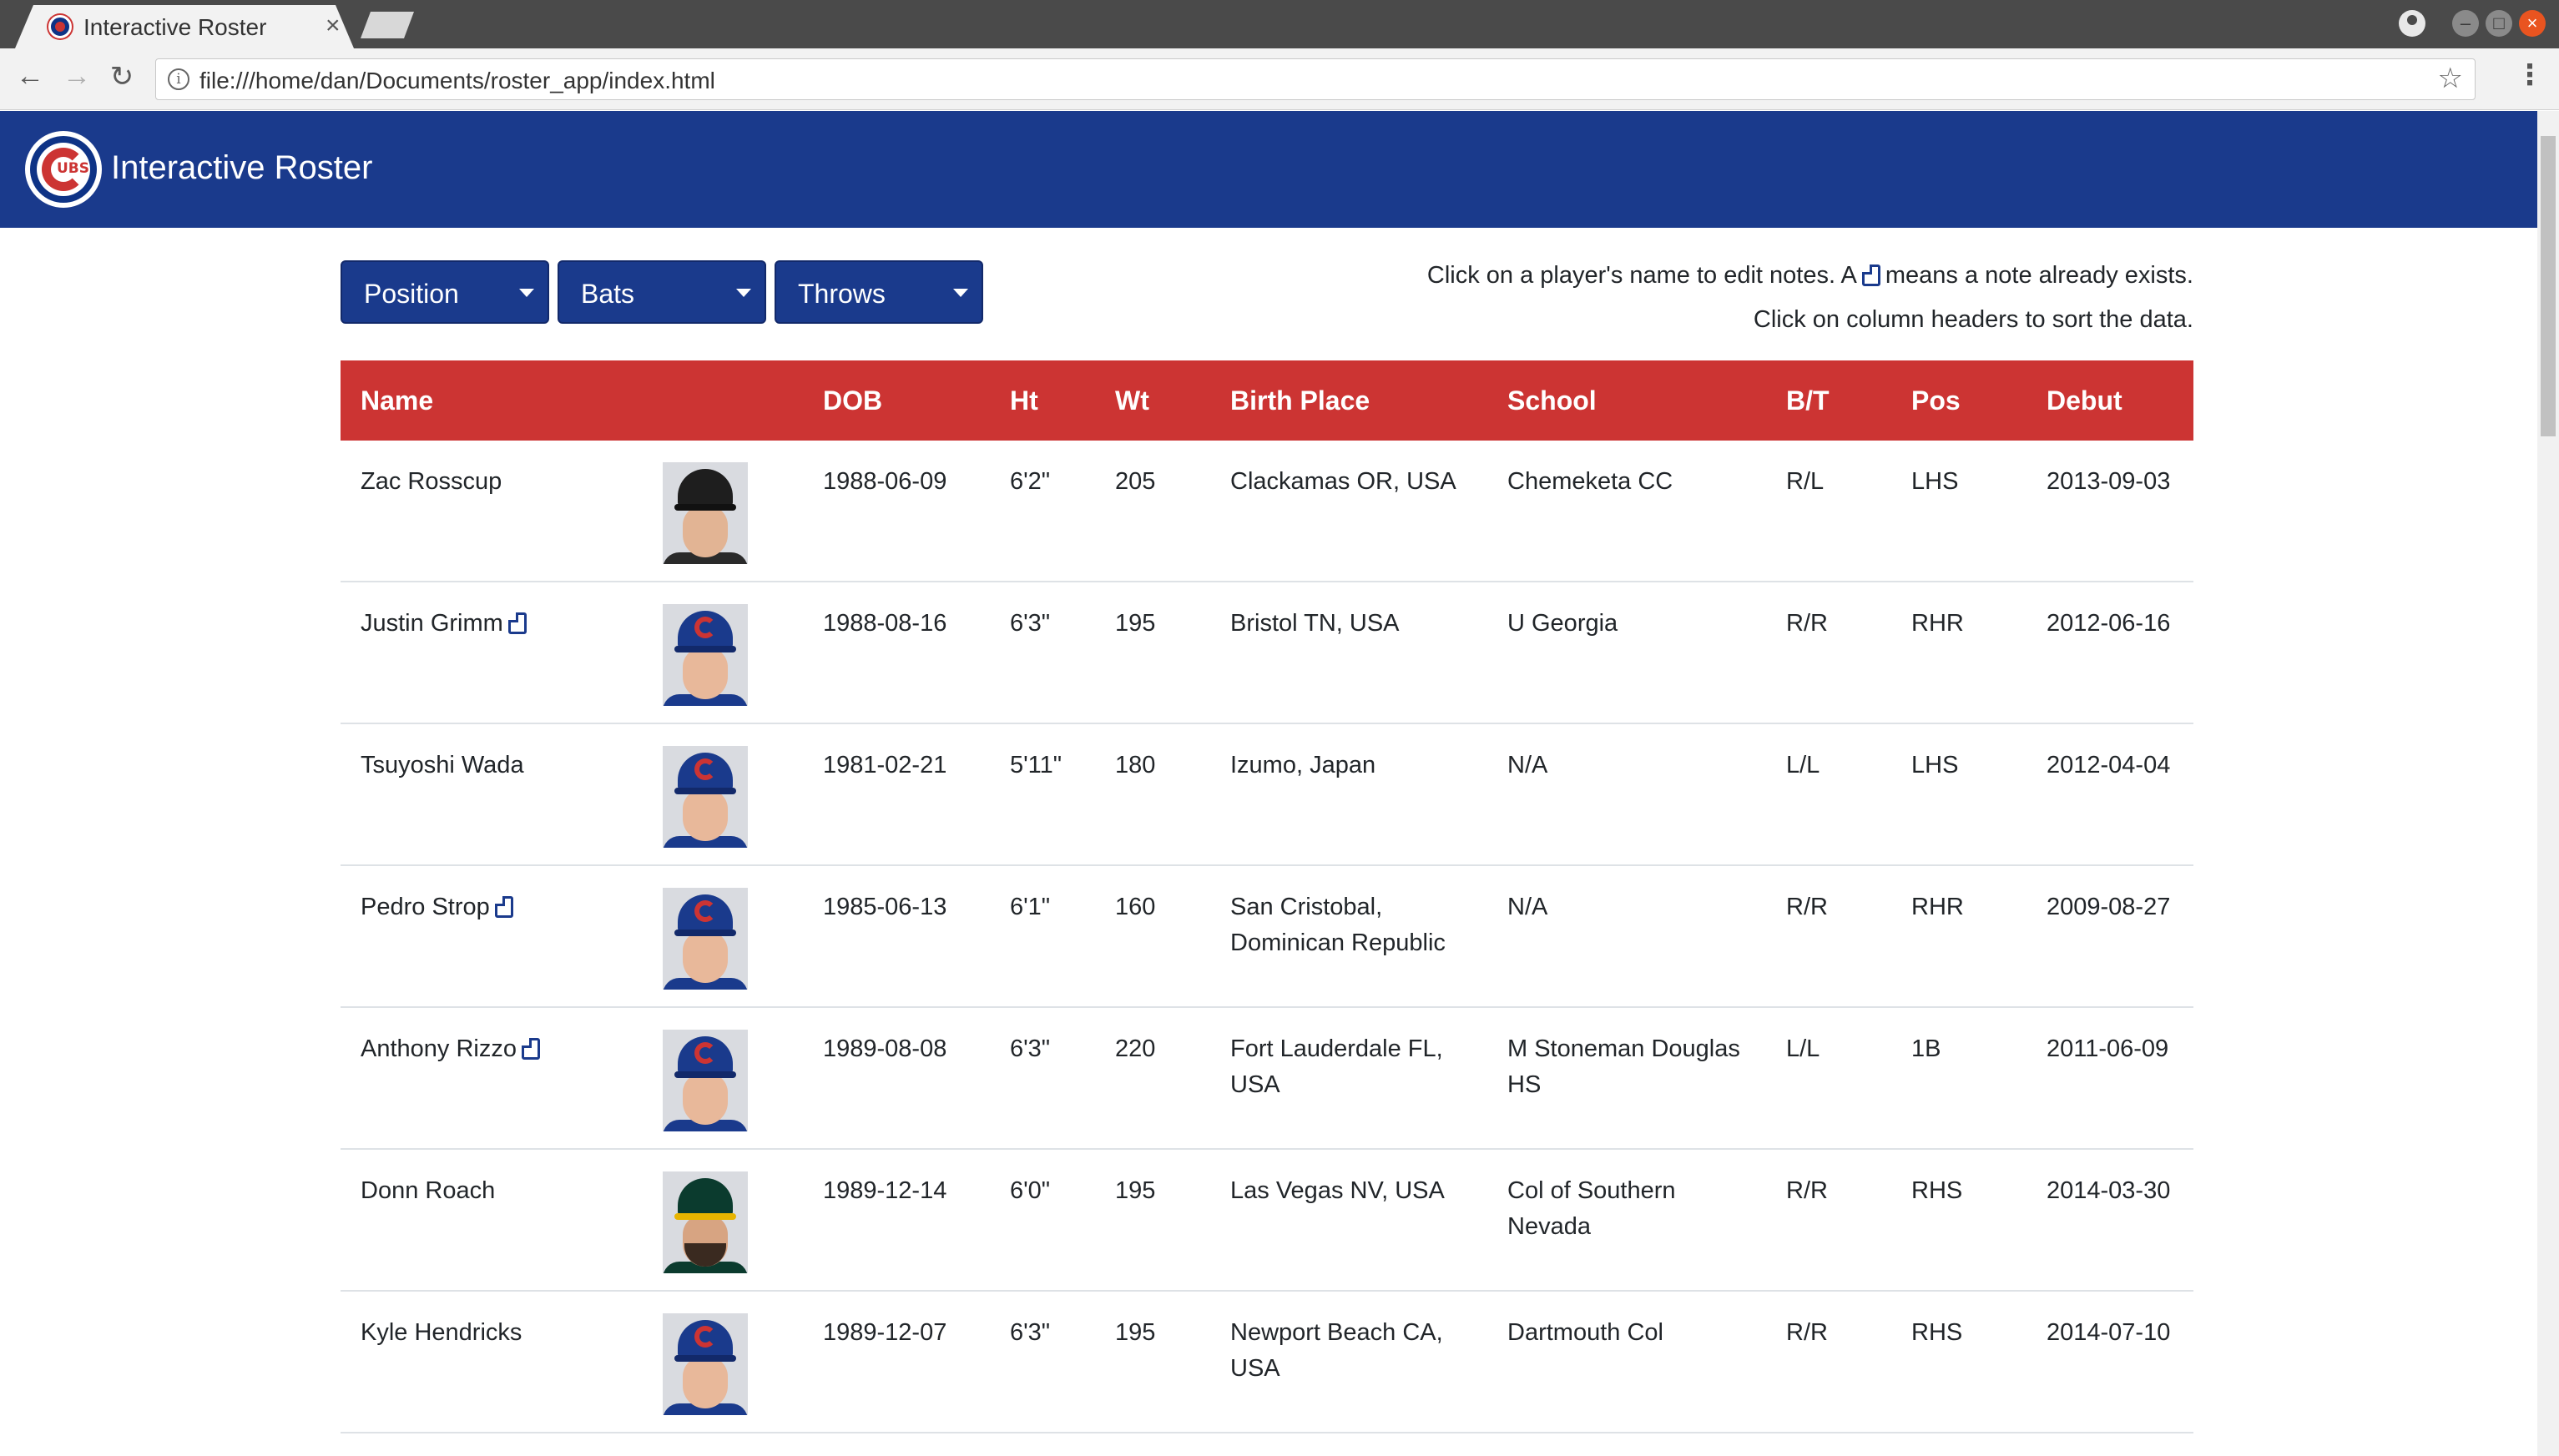 The width and height of the screenshot is (2559, 1456). I want to click on column-header-weight: Wt, so click(1132, 400).